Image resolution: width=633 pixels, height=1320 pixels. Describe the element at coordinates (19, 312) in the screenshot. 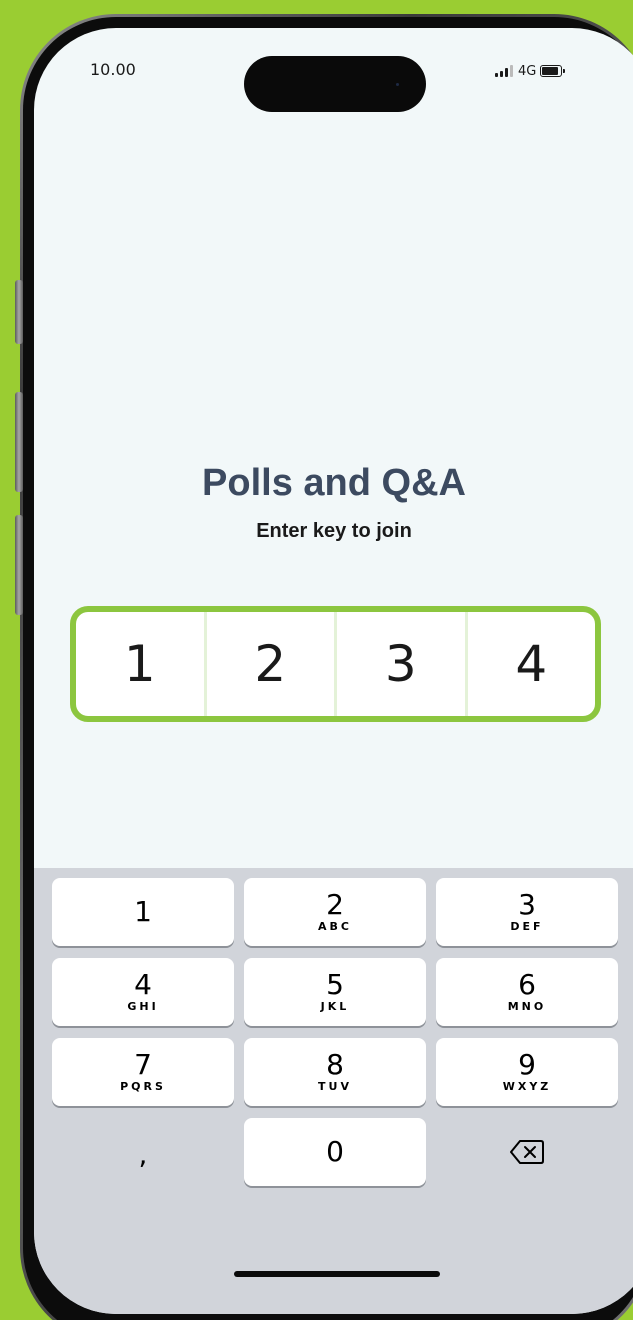

I see `action-button` at that location.